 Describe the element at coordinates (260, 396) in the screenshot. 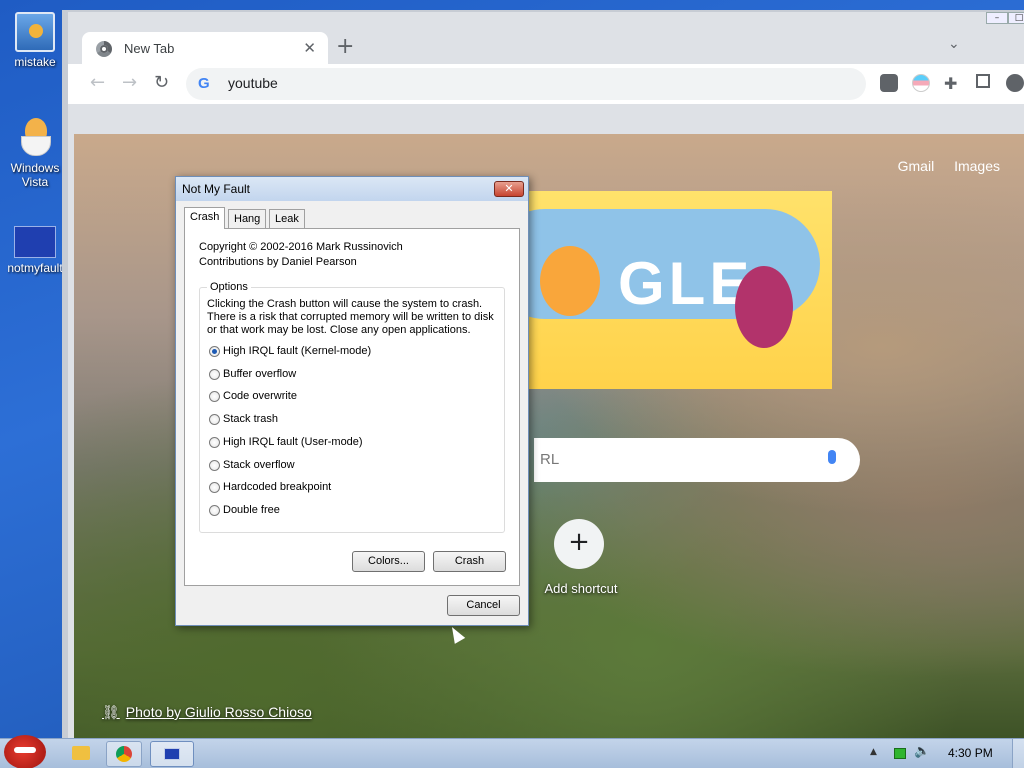

I see `radio-label: Code overwrite` at that location.